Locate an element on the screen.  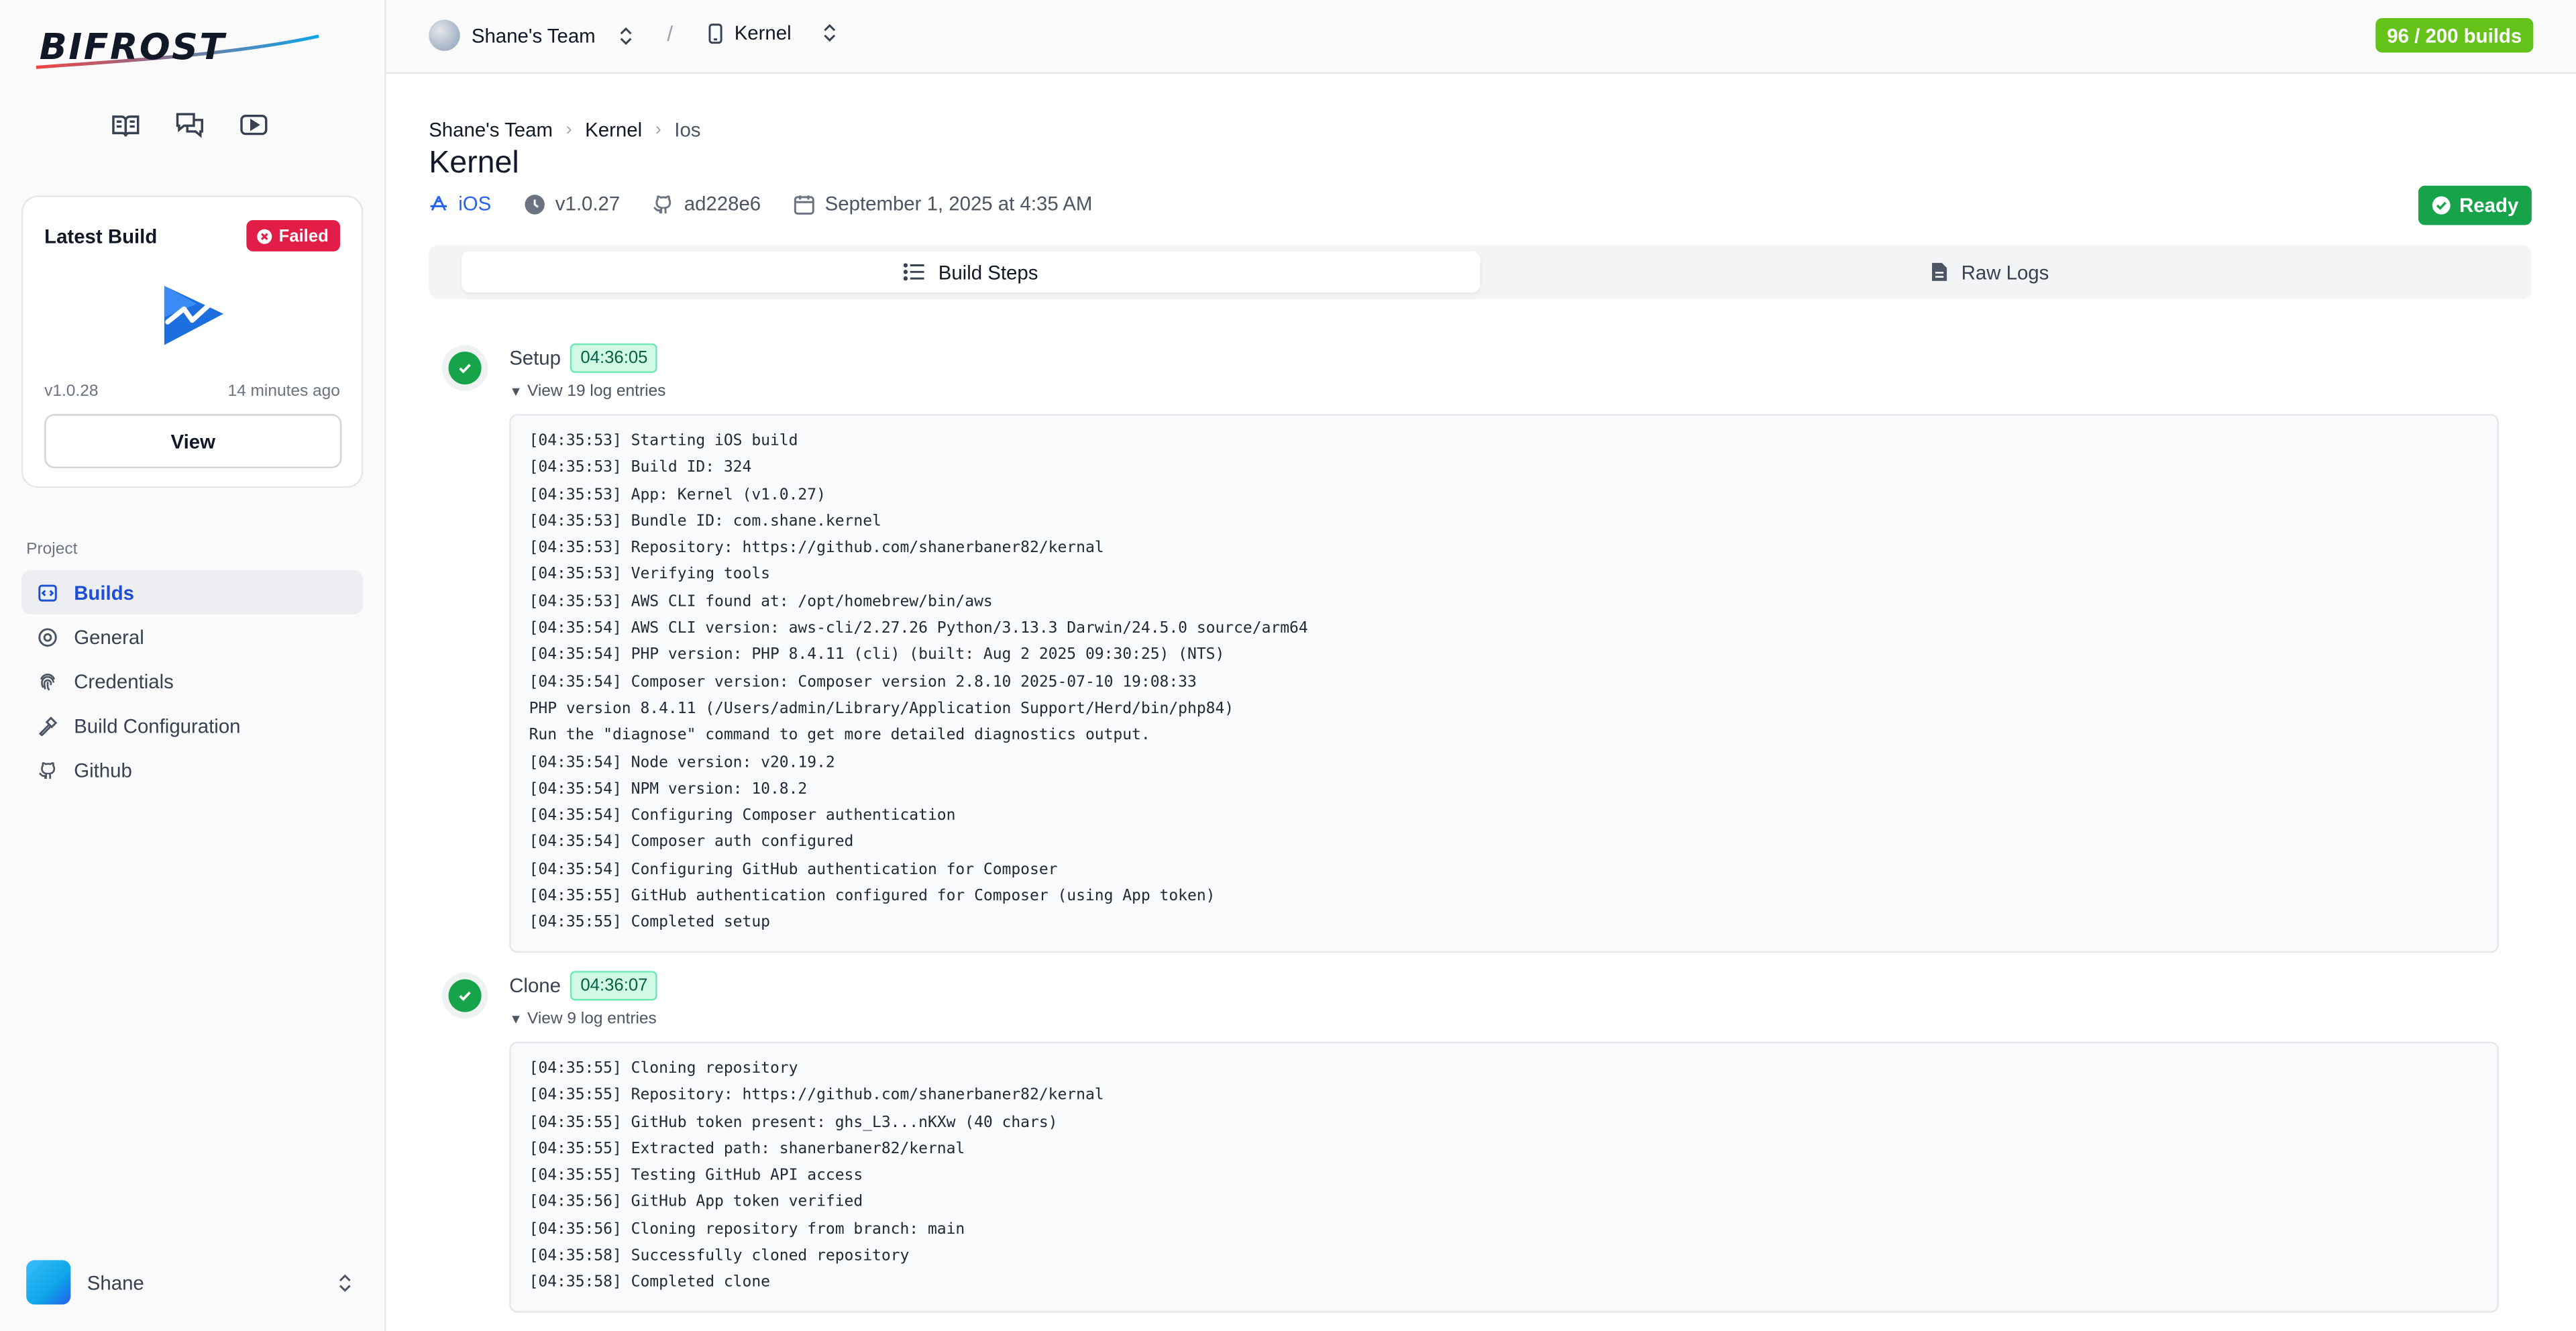
hammer-icon is located at coordinates (48, 725).